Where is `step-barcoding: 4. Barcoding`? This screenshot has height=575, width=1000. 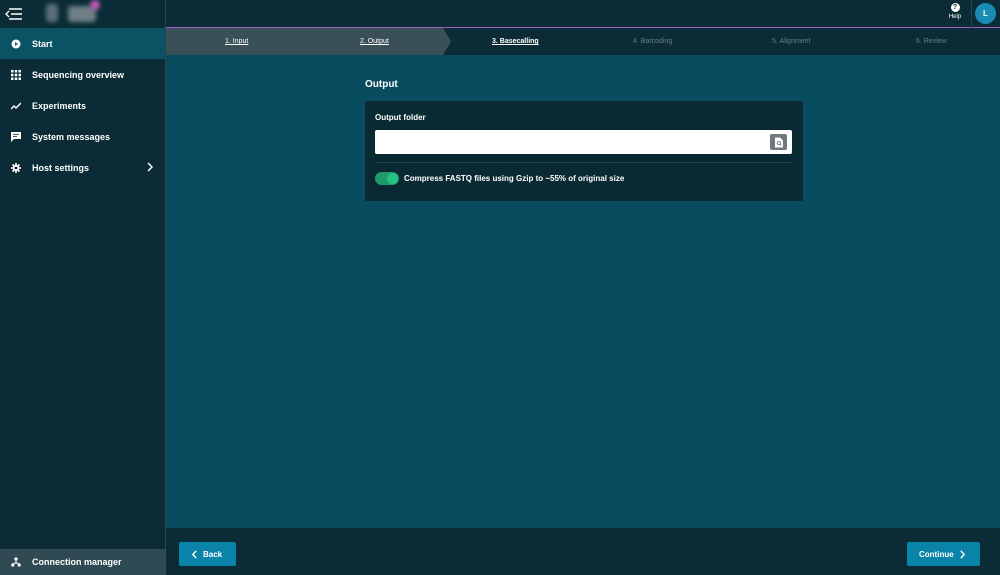
step-barcoding: 4. Barcoding is located at coordinates (653, 41).